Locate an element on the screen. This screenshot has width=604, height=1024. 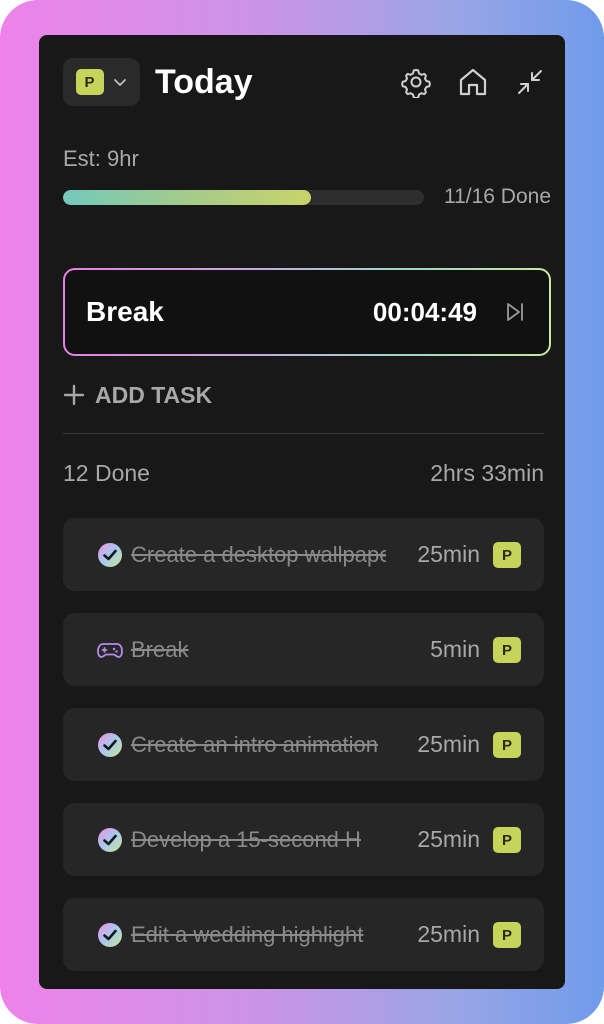
task-name: Edit a wedding highlight is located at coordinates (247, 934).